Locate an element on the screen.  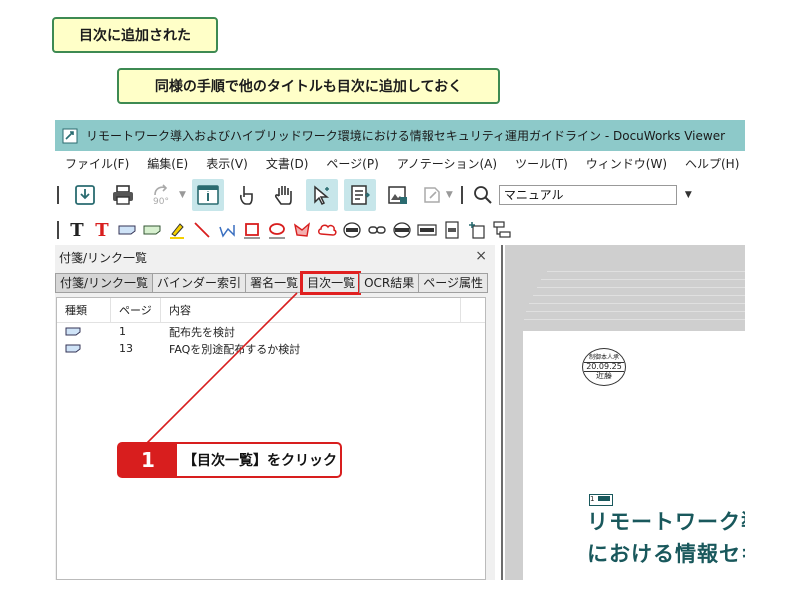
doc-number-badge: 1 is located at coordinates (601, 500).